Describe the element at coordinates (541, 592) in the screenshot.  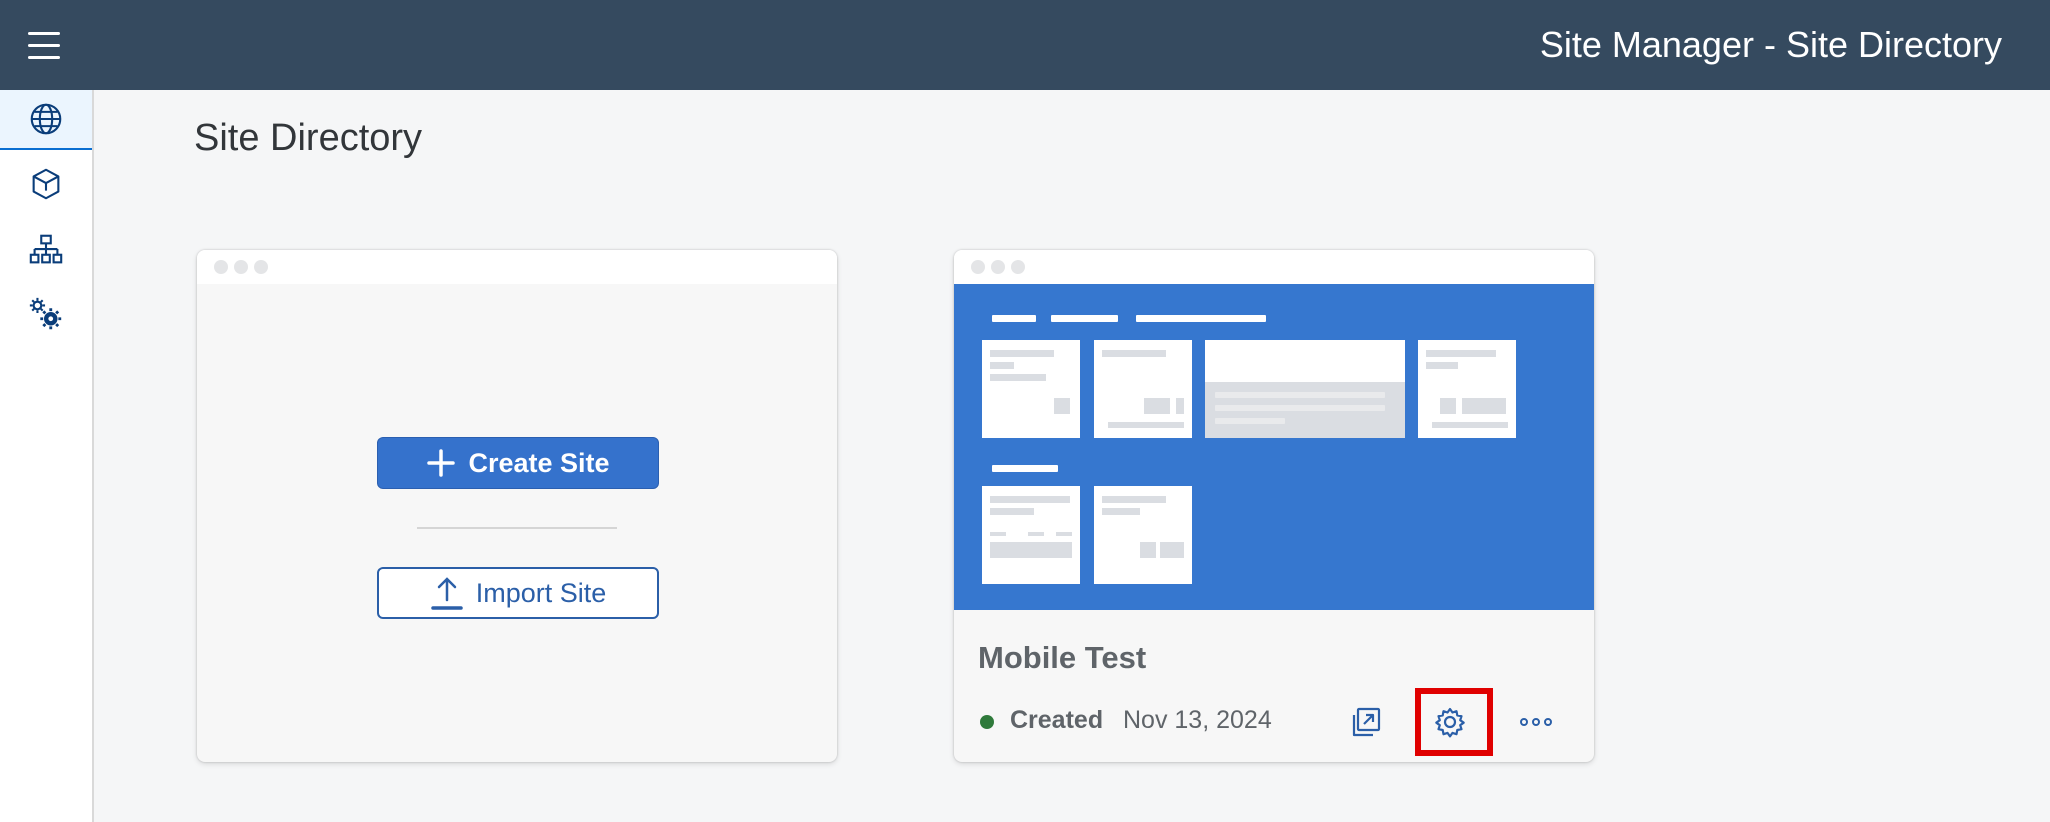
I see `import-site-label: Import Site` at that location.